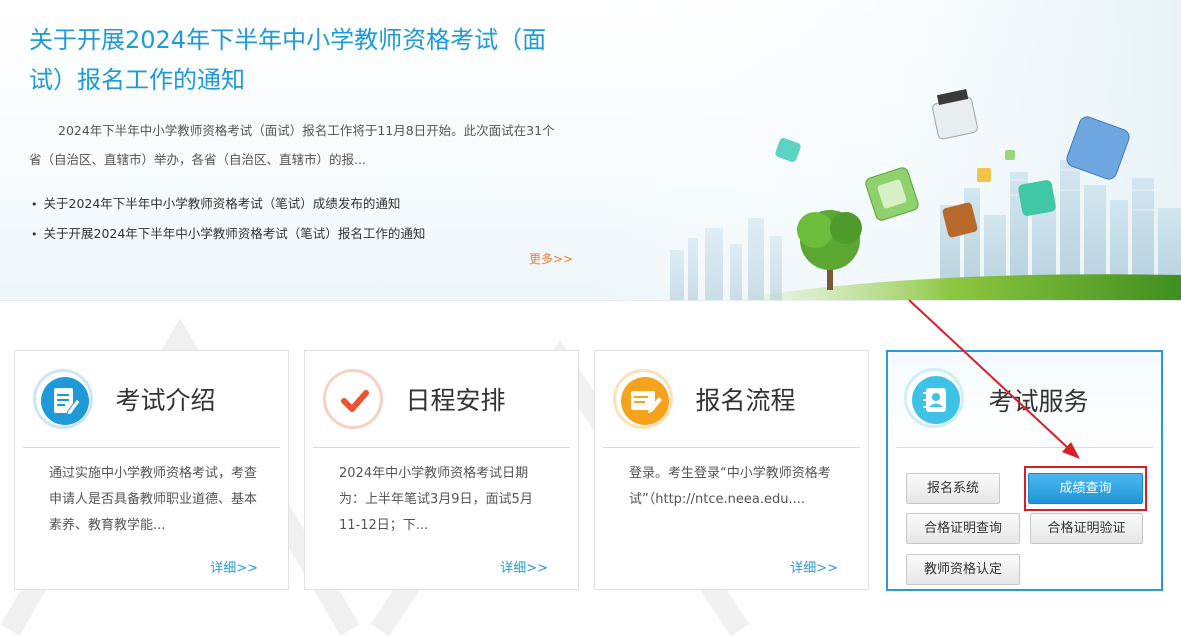  Describe the element at coordinates (1086, 528) in the screenshot. I see `certificate-verify-button: 合格证明验证` at that location.